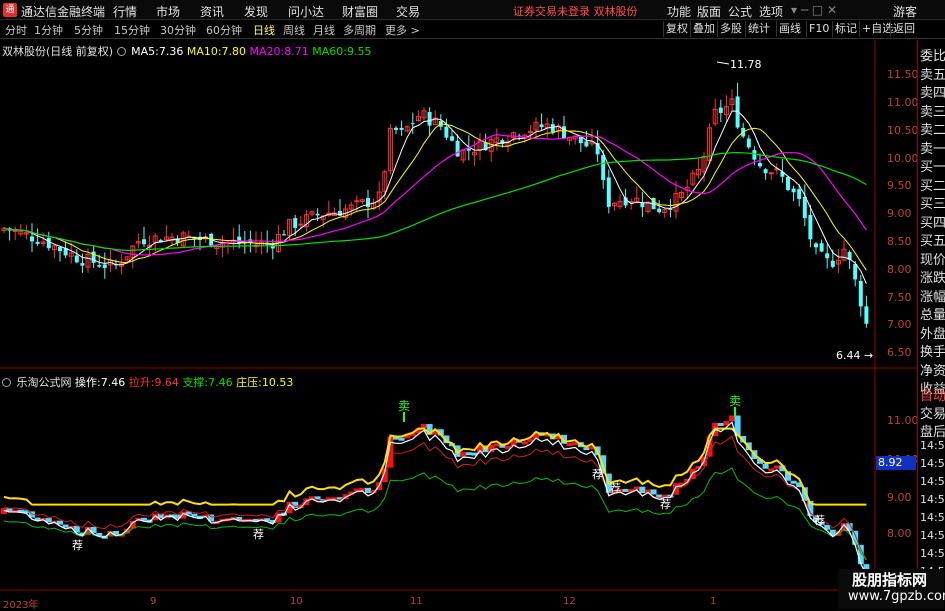 This screenshot has height=611, width=945. What do you see at coordinates (932, 313) in the screenshot?
I see `side-panel-item: 总量` at bounding box center [932, 313].